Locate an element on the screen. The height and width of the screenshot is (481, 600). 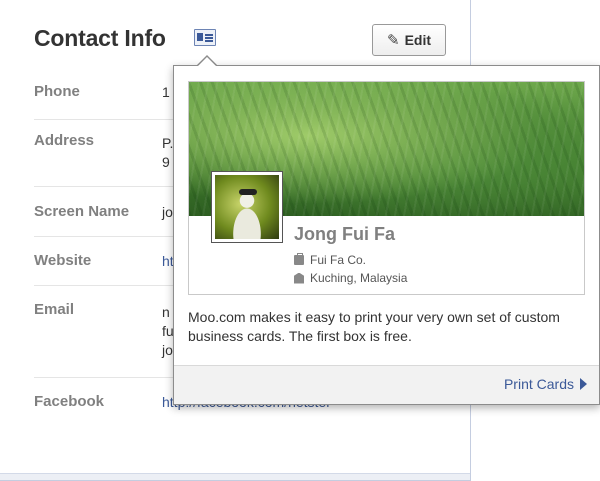
phone-value: 1 is located at coordinates (166, 92).